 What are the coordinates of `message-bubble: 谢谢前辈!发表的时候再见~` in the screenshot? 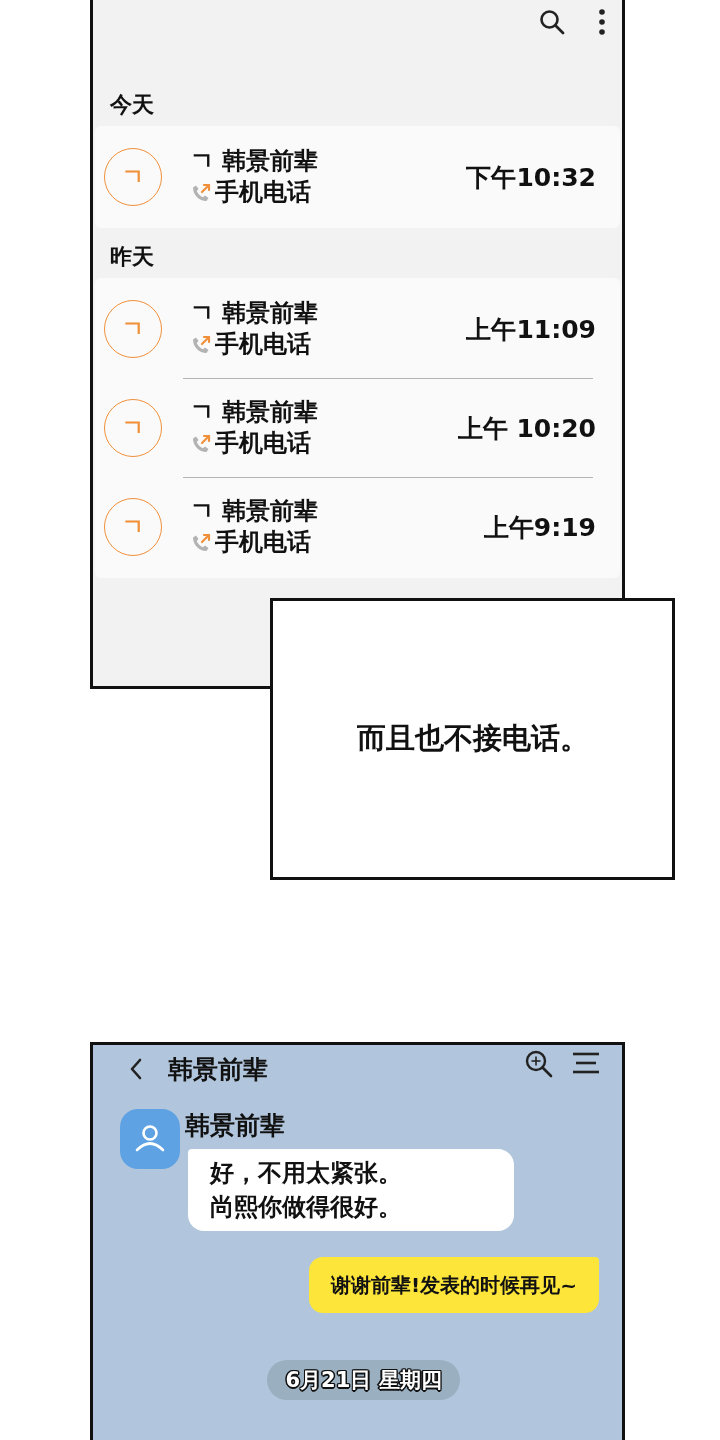 It's located at (454, 1285).